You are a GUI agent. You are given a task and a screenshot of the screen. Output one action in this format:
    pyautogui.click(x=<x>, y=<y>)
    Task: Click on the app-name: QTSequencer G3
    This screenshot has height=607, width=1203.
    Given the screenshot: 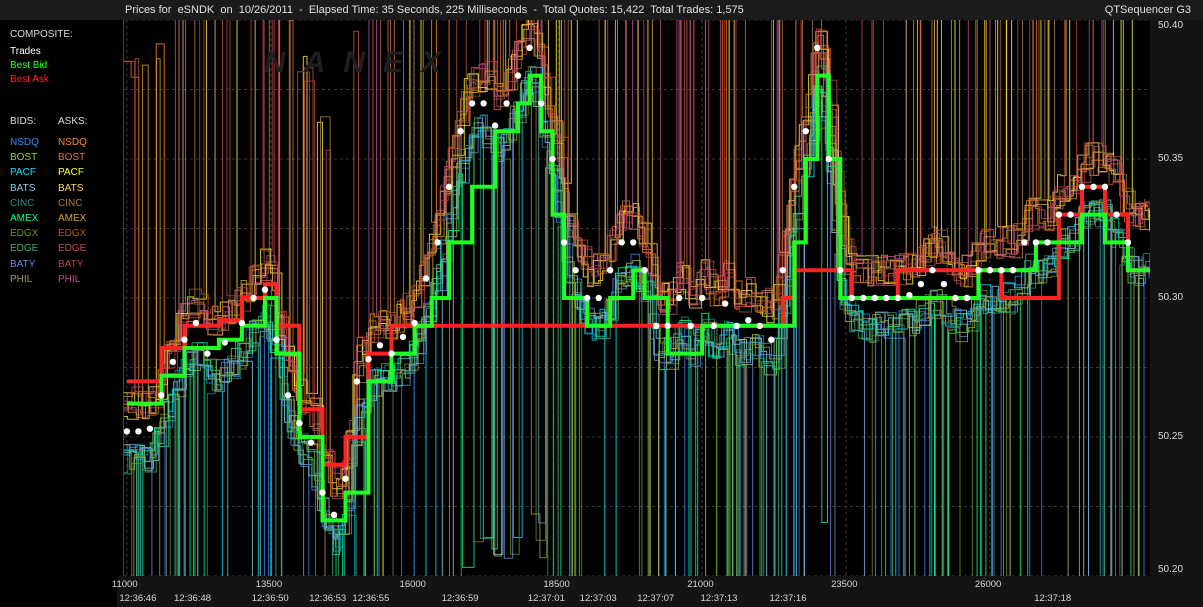 What is the action you would take?
    pyautogui.click(x=1147, y=10)
    